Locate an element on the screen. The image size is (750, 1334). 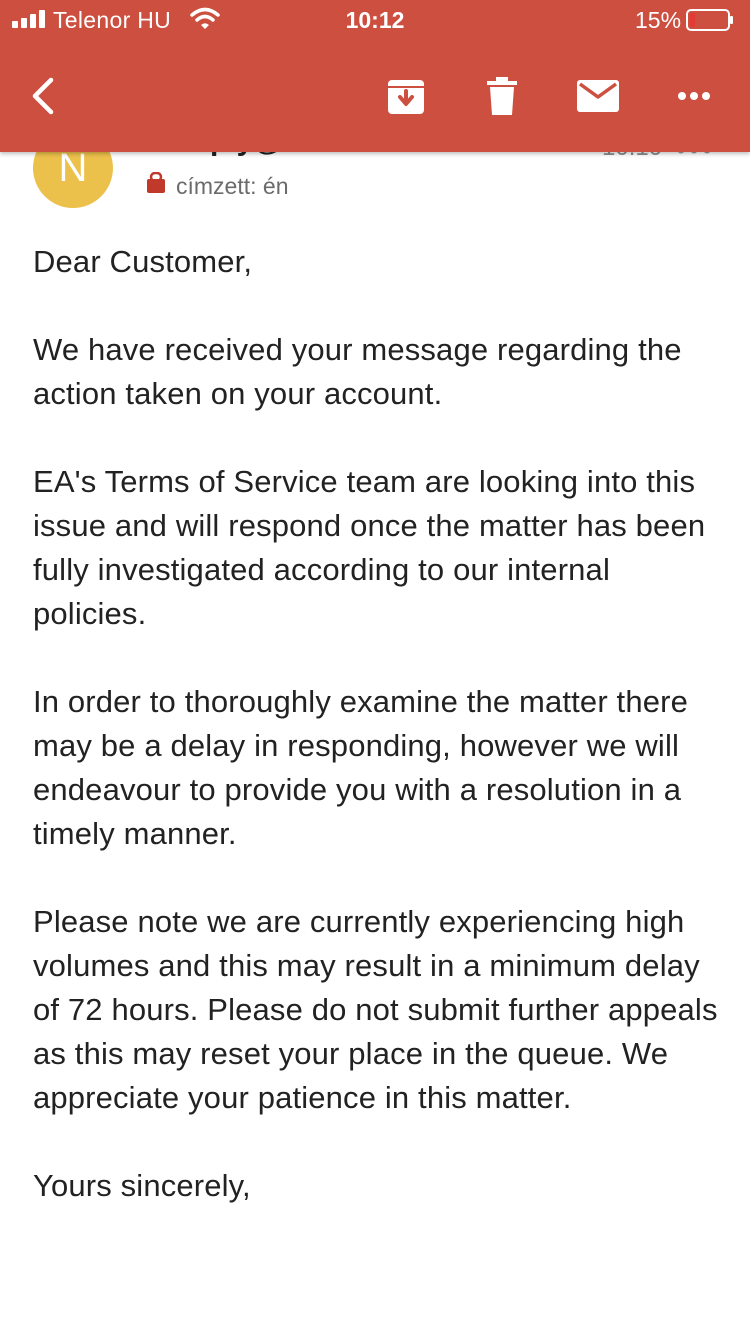
more-options-button is located at coordinates (694, 96).